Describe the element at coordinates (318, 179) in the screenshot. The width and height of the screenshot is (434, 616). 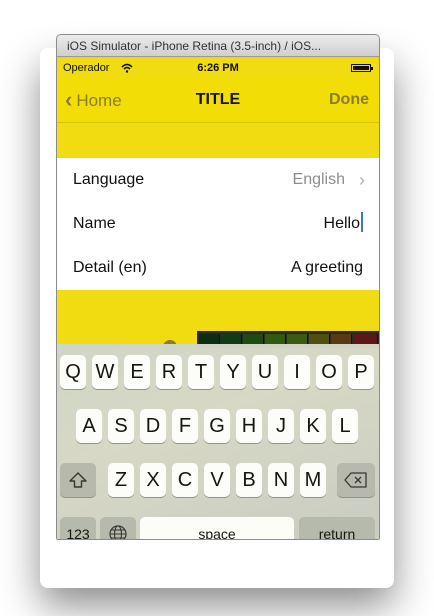
I see `language-value: English` at that location.